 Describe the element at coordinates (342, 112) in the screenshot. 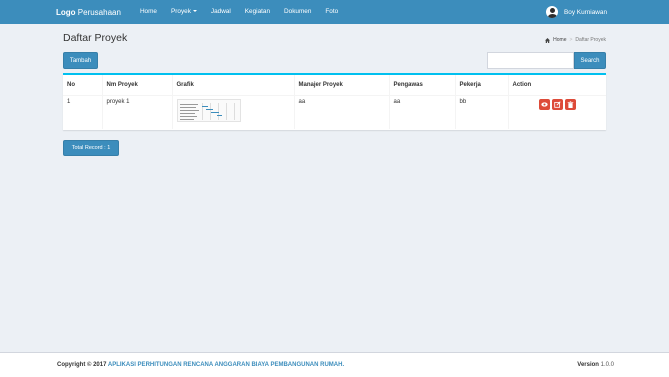

I see `cell-manajer: aa` at that location.